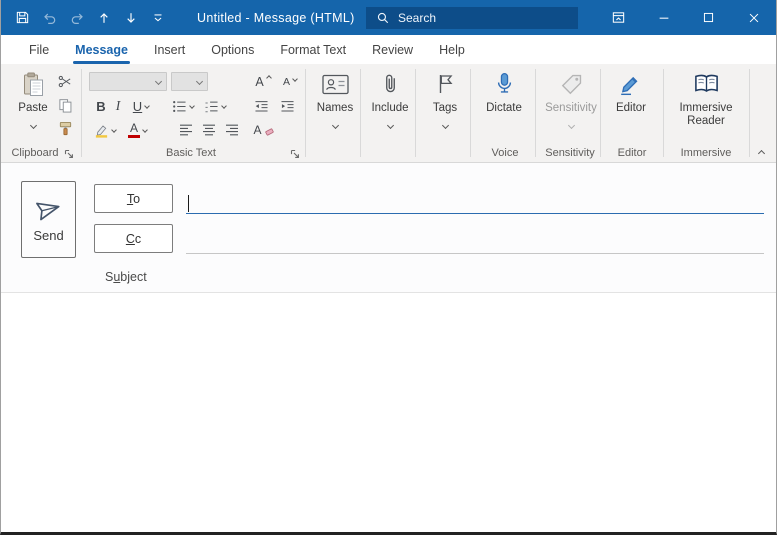  Describe the element at coordinates (232, 130) in the screenshot. I see `align-right-button` at that location.